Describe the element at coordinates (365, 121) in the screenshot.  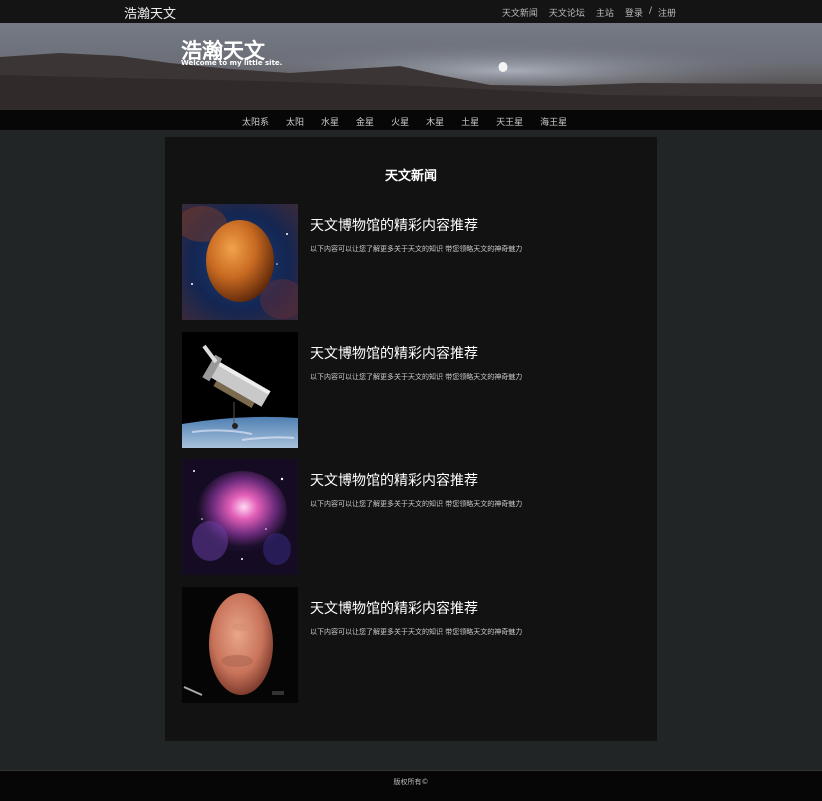
I see `category-venus: 金星` at that location.